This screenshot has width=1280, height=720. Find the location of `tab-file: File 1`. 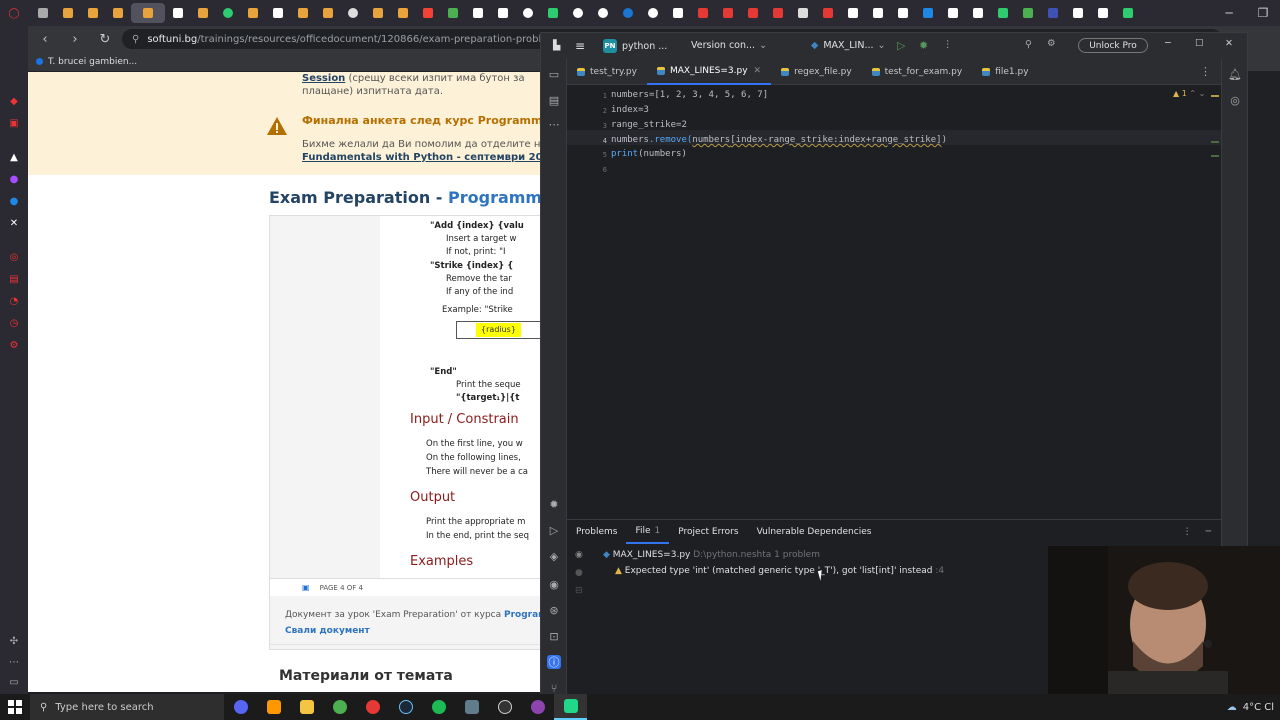

tab-file: File 1 is located at coordinates (648, 532).